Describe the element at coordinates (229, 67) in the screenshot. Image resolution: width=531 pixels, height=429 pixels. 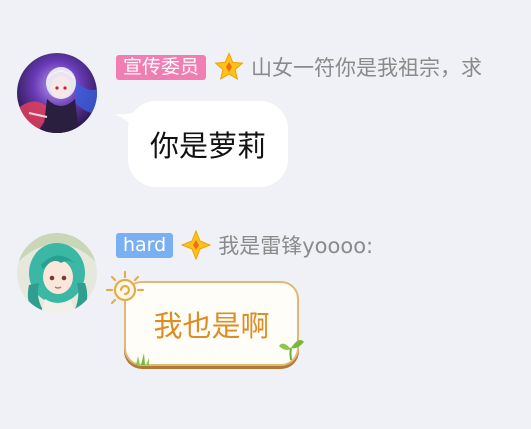
I see `star-badge-icon` at that location.